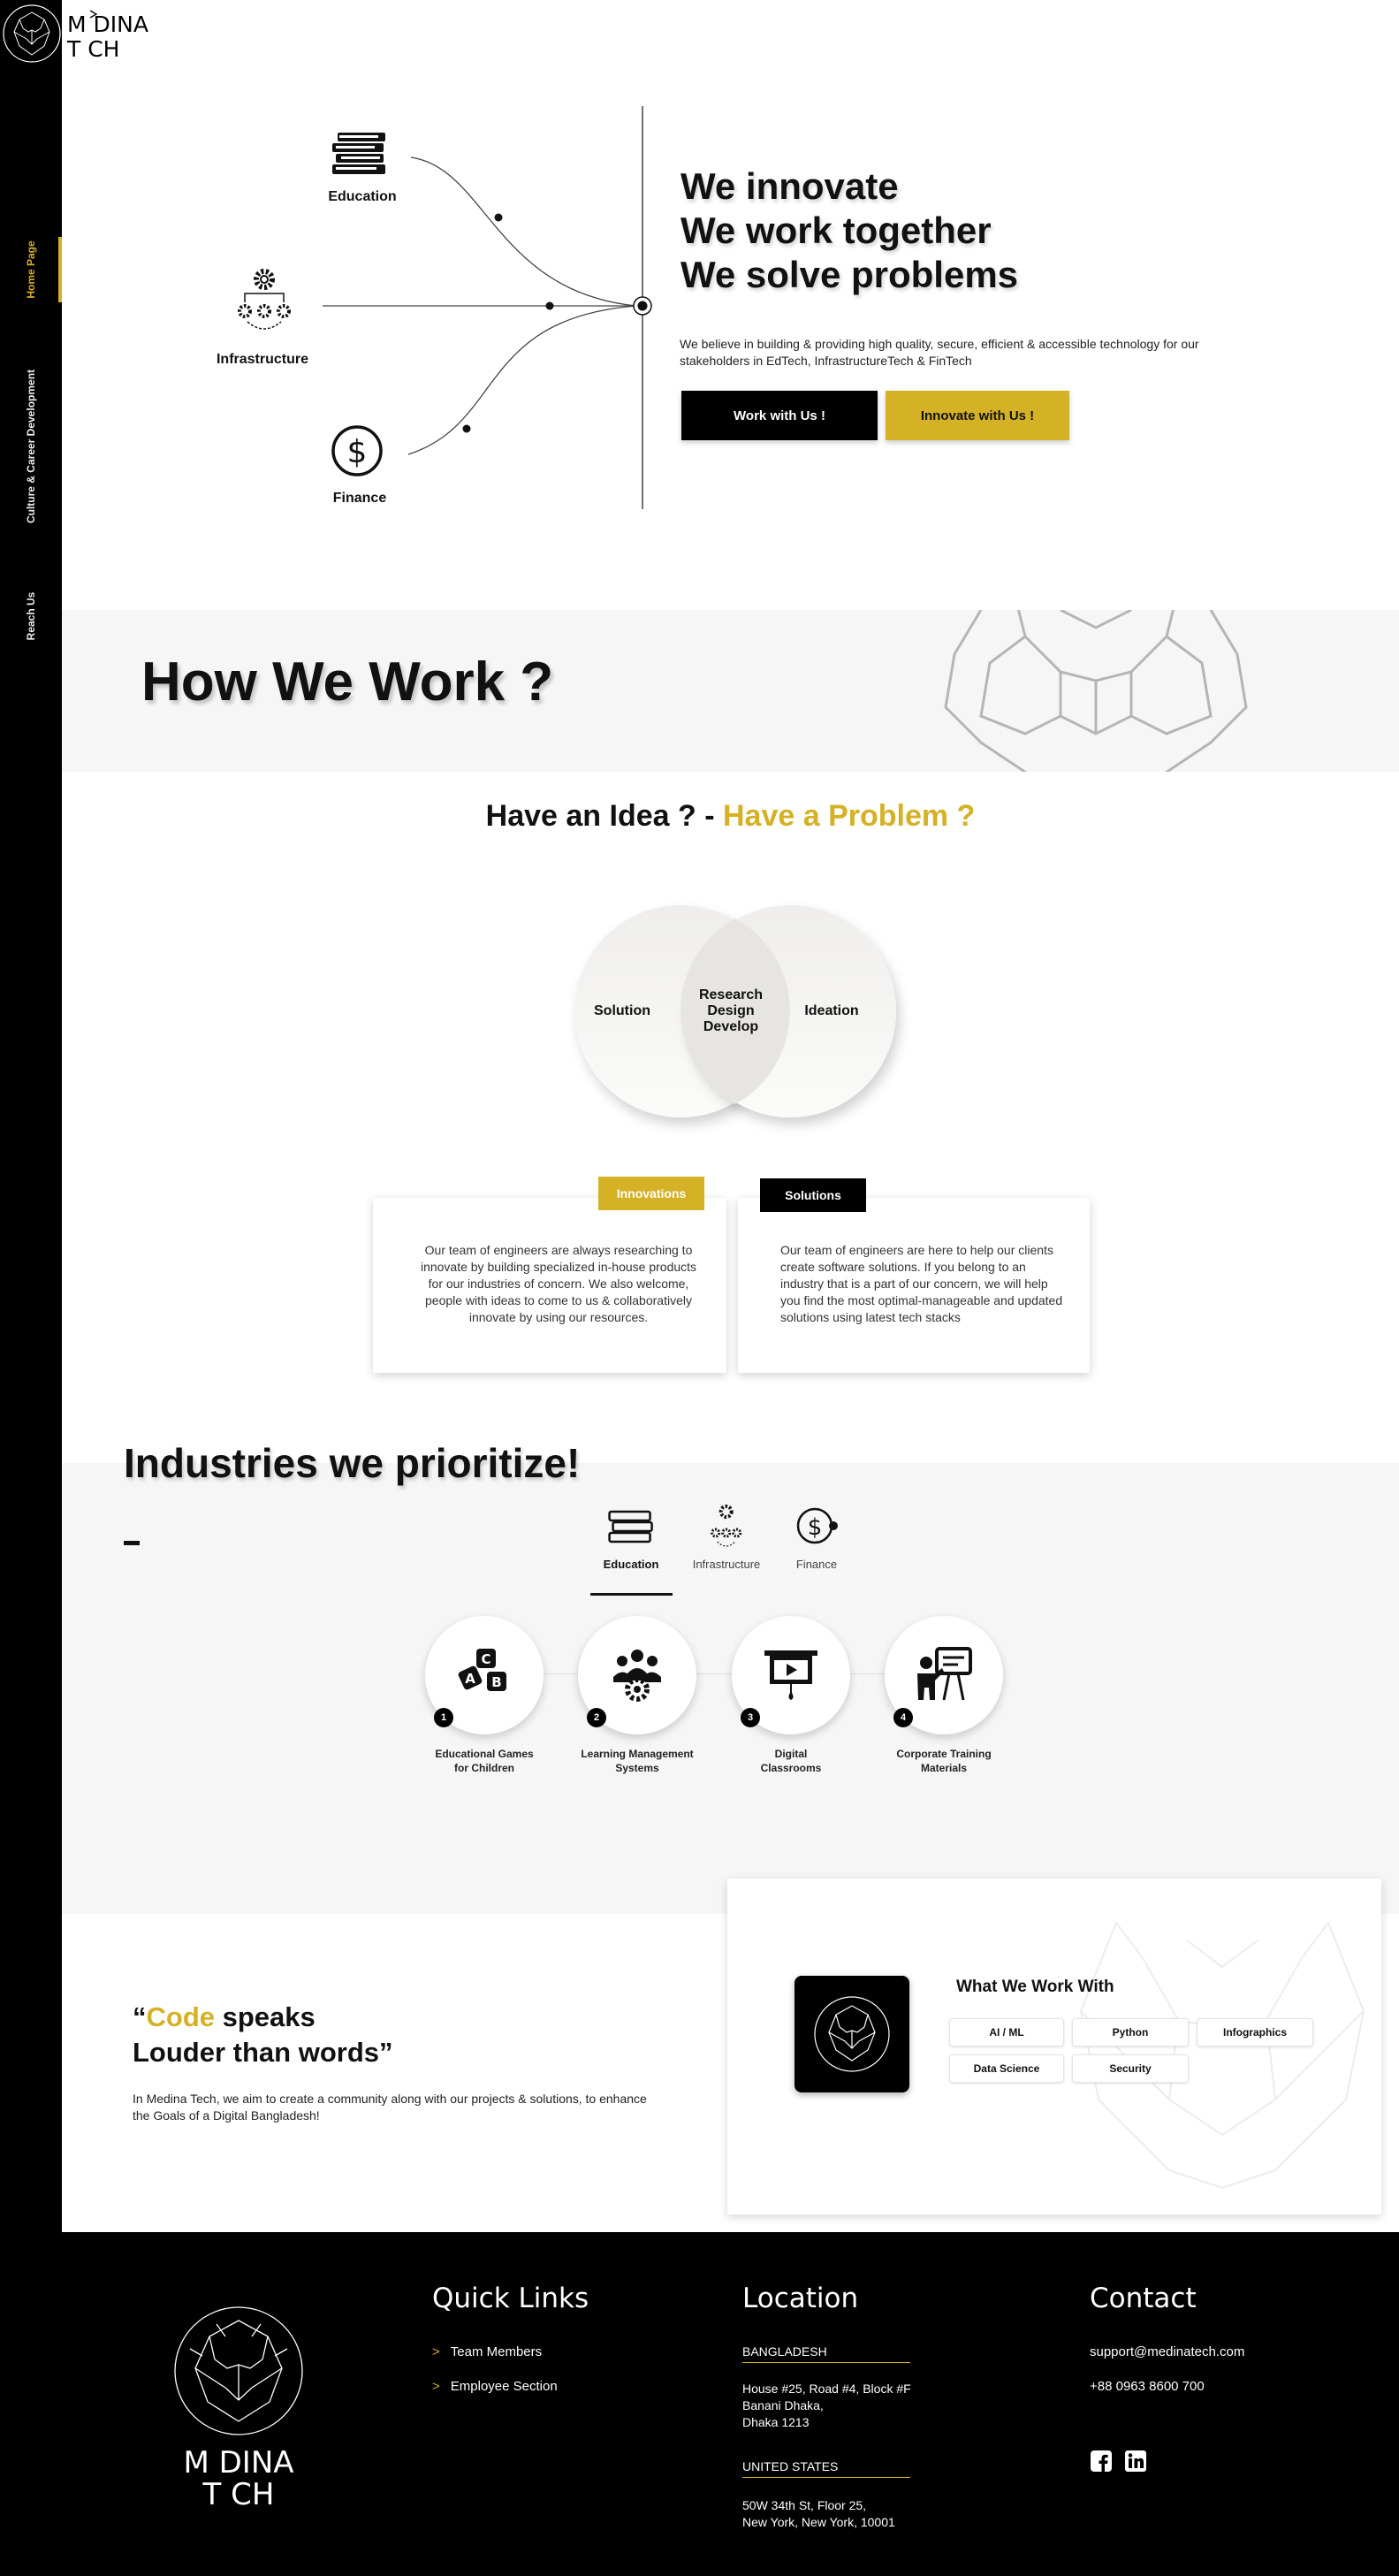  What do you see at coordinates (790, 1675) in the screenshot?
I see `presentation-play-icon` at bounding box center [790, 1675].